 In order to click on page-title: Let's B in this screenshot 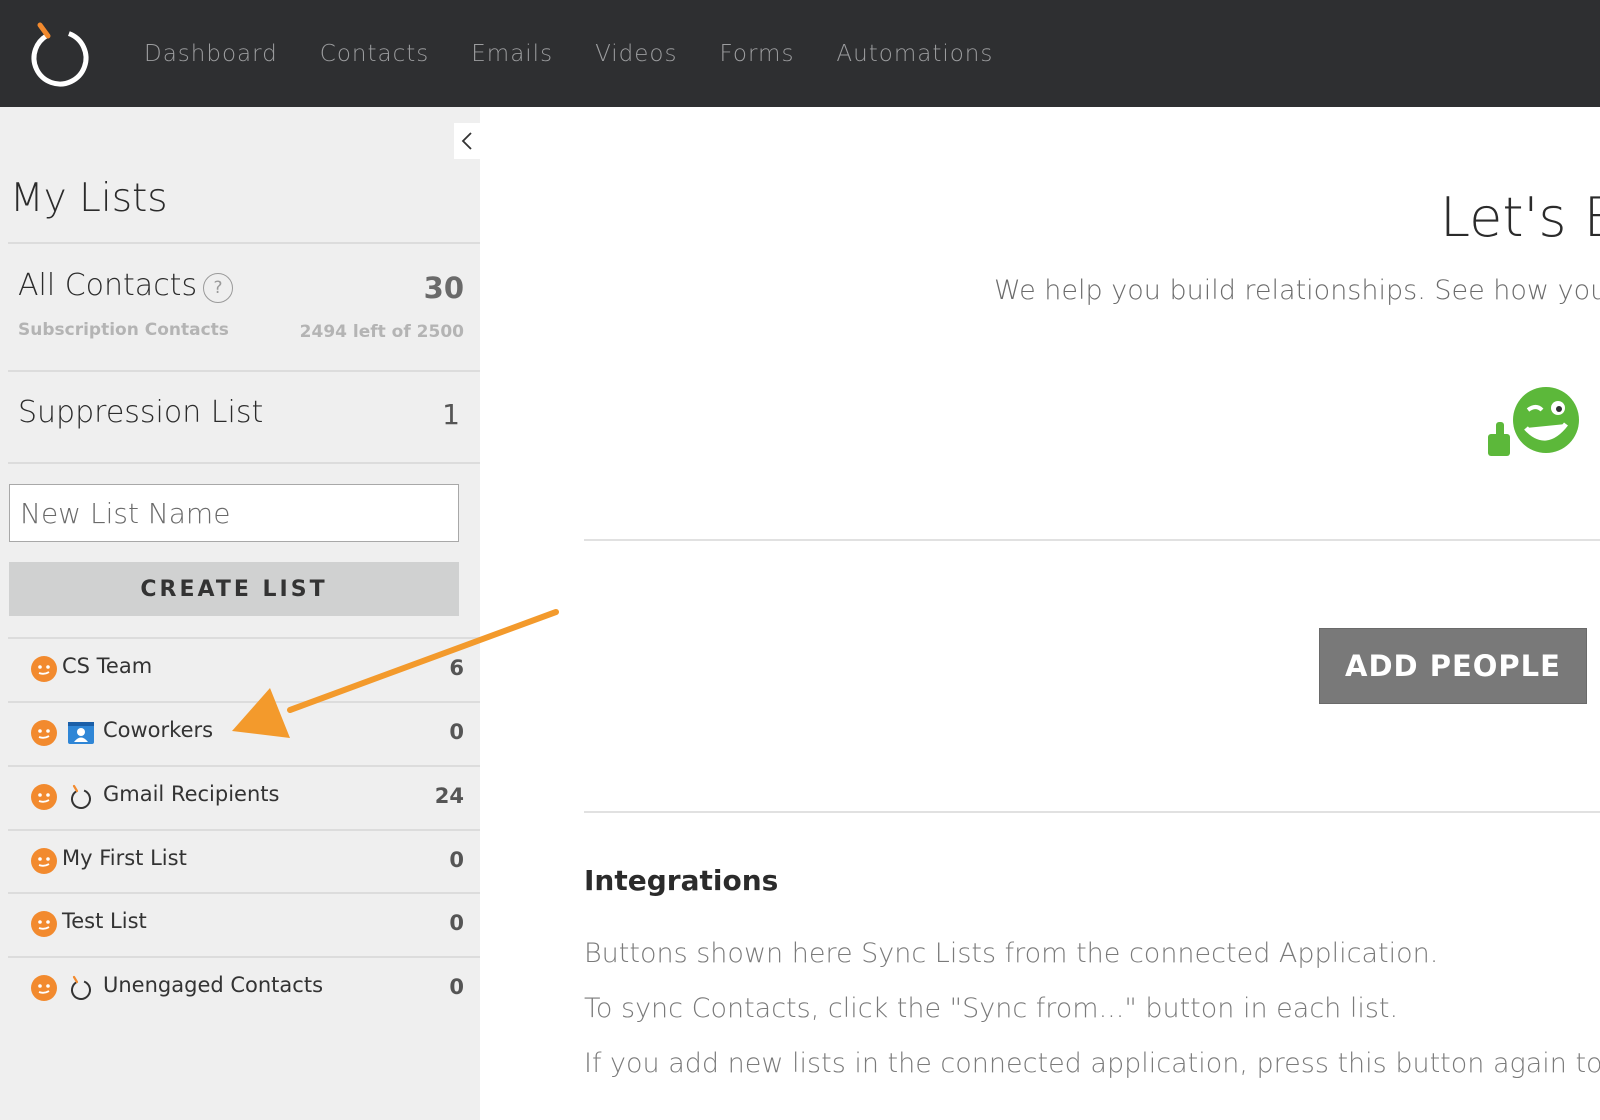, I will do `click(1520, 217)`.